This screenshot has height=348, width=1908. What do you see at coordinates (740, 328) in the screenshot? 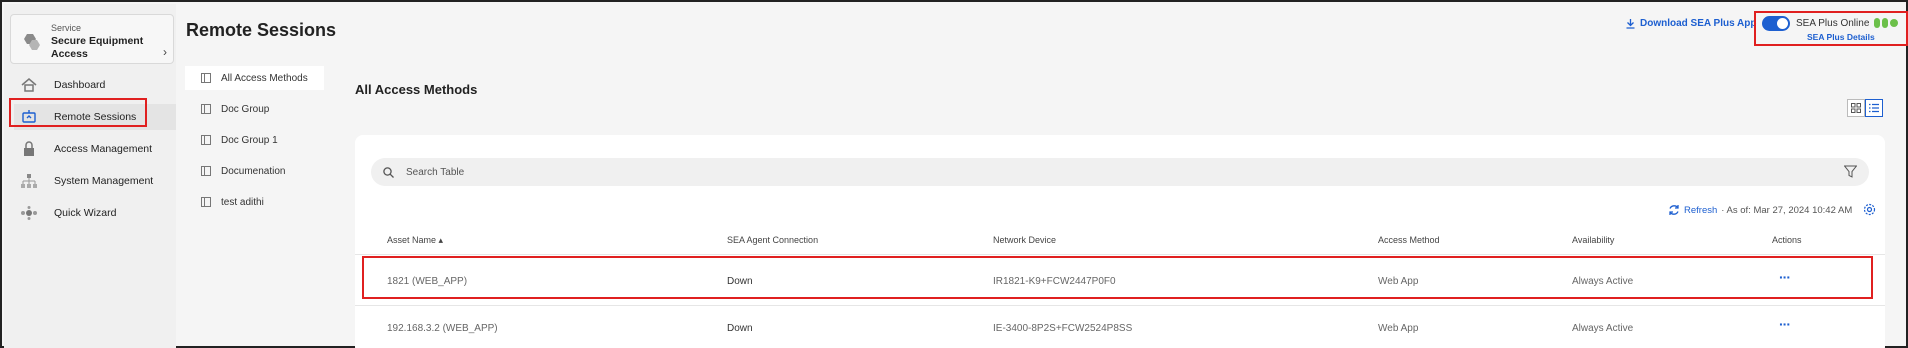
I see `cell-connection: Down` at bounding box center [740, 328].